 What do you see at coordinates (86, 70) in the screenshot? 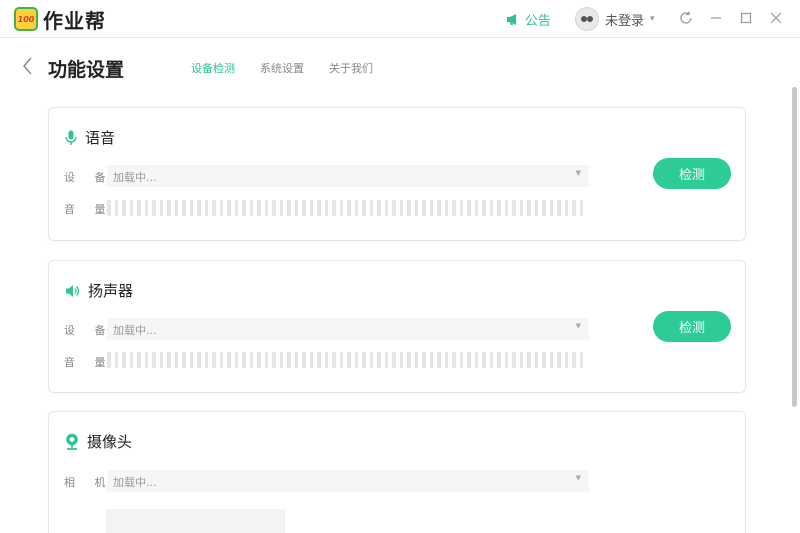
I see `page-title: 功能设置` at bounding box center [86, 70].